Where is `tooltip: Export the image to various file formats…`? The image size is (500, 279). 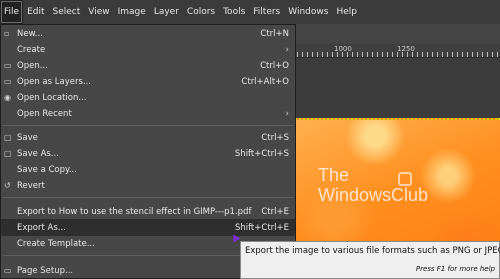
tooltip: Export the image to various file formats… is located at coordinates (370, 260).